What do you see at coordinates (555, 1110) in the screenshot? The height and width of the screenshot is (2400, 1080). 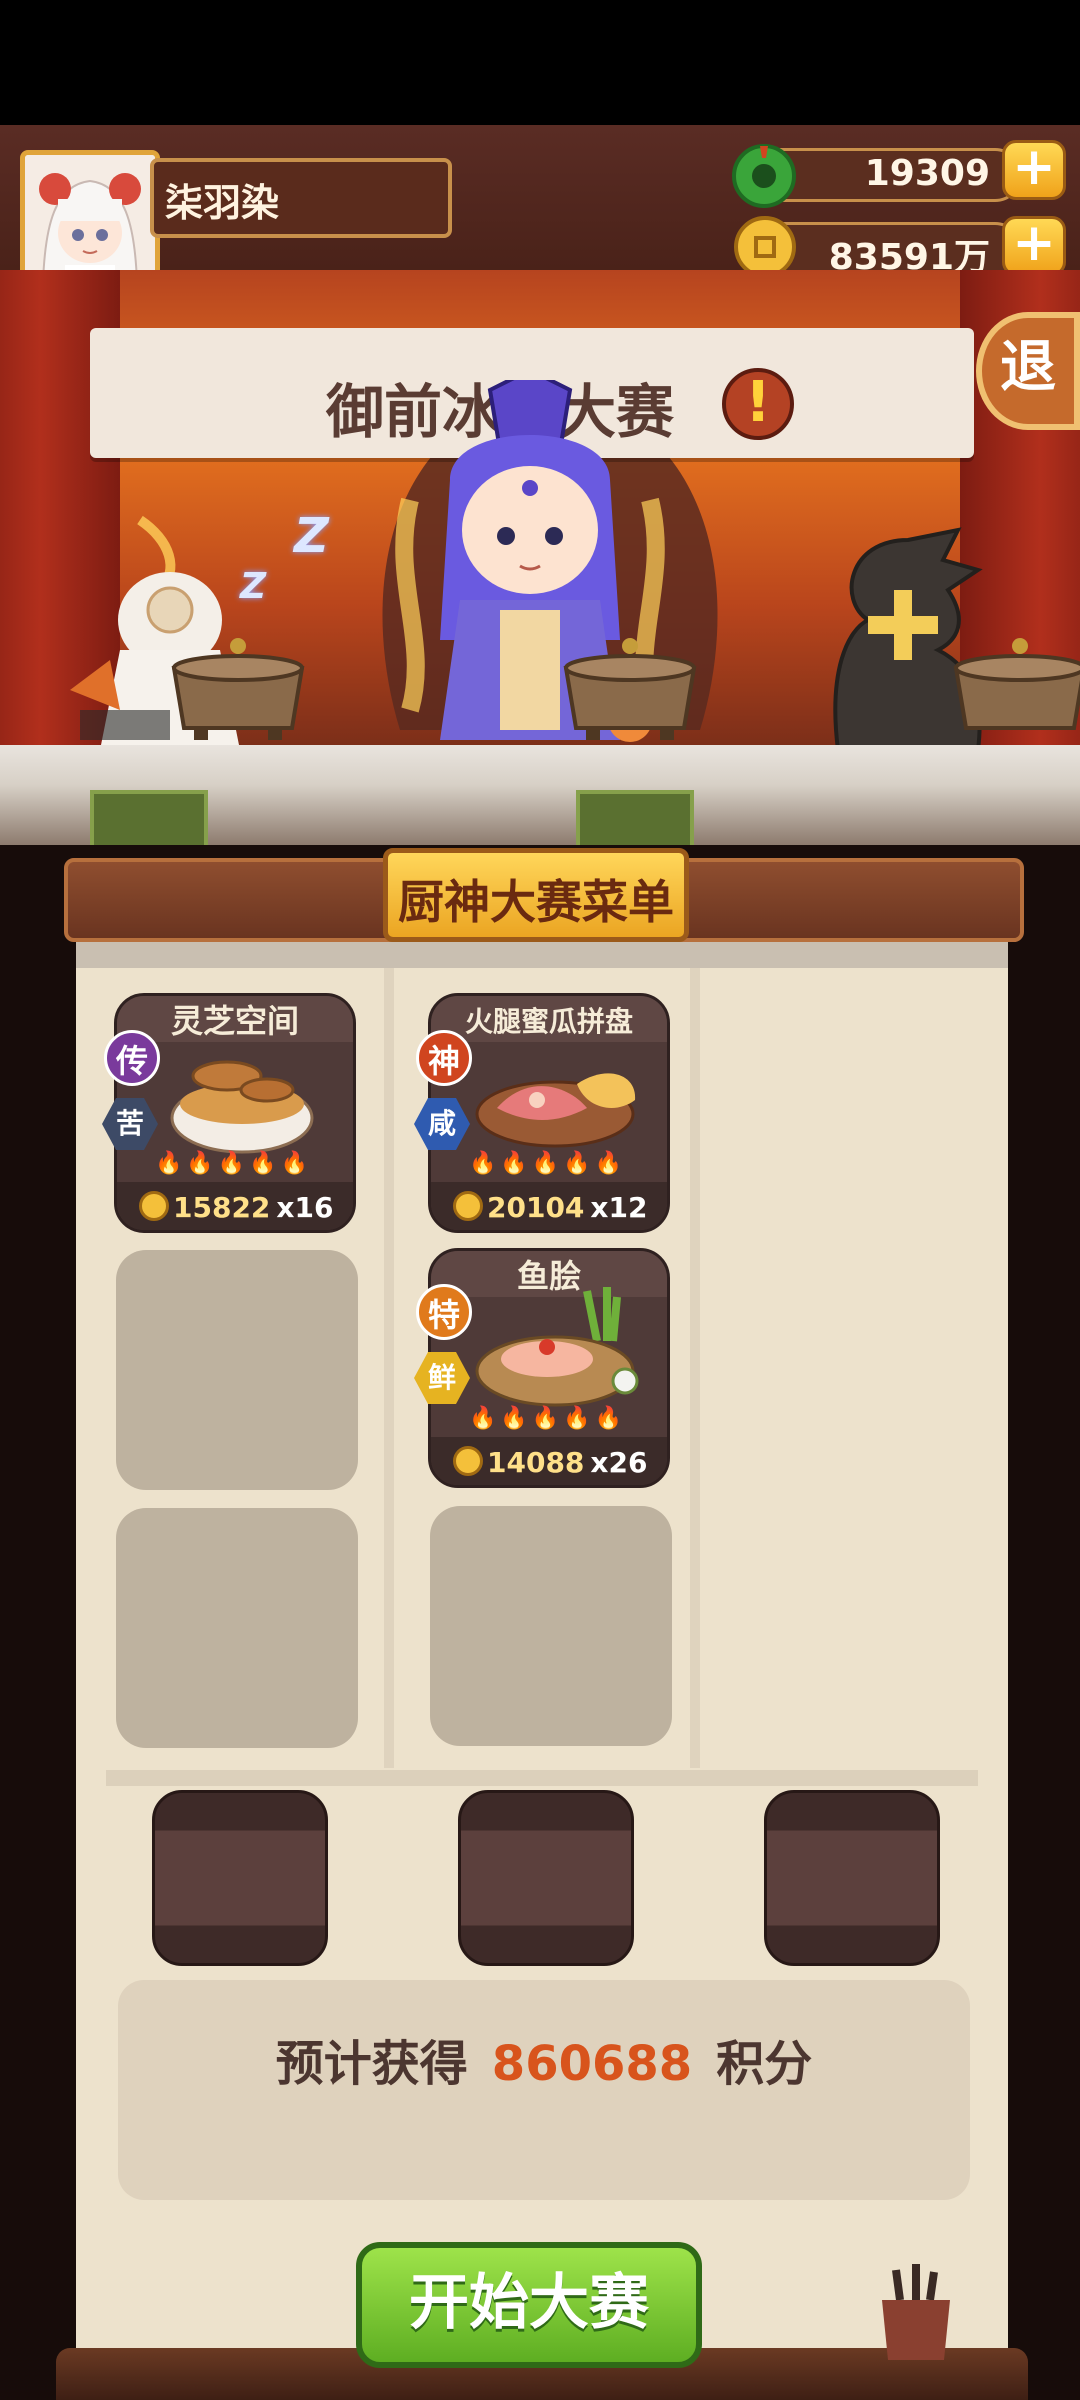 I see `ham-melon-platter-icon` at bounding box center [555, 1110].